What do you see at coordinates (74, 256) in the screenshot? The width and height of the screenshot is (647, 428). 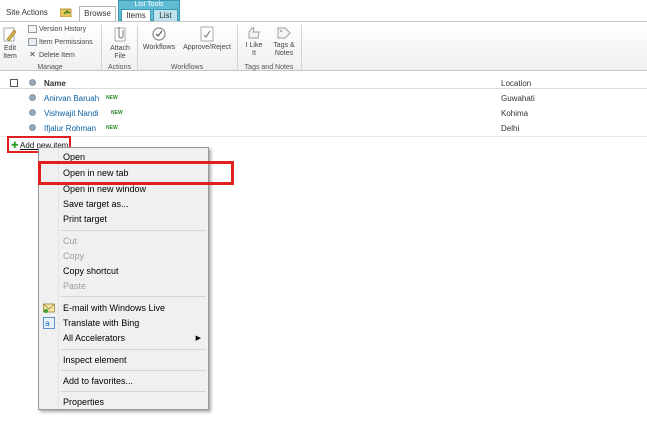 I see `menu-item-label: Copy` at bounding box center [74, 256].